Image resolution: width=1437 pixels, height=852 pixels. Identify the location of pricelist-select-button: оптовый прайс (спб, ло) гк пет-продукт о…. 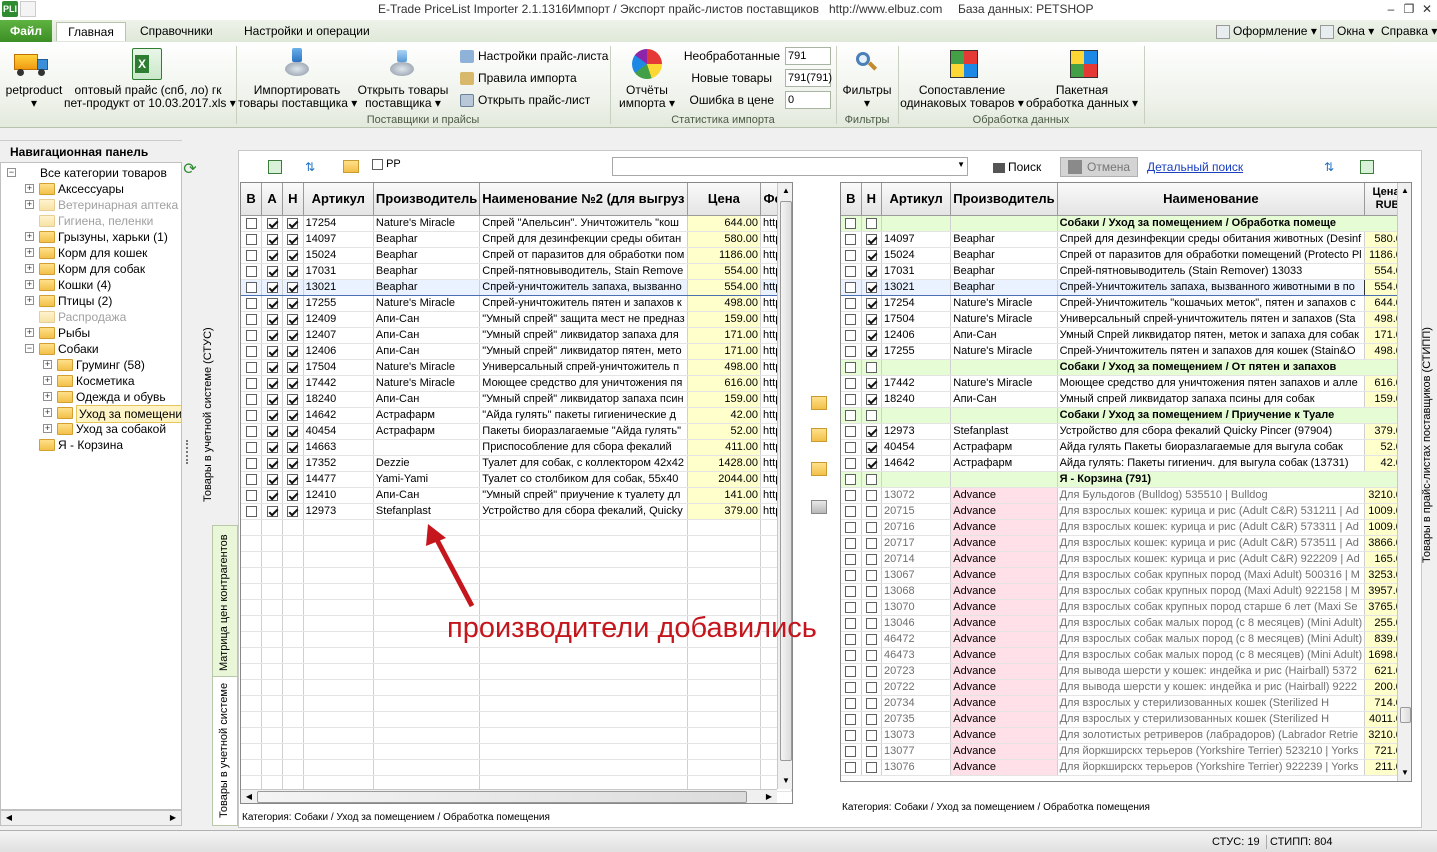
(150, 97).